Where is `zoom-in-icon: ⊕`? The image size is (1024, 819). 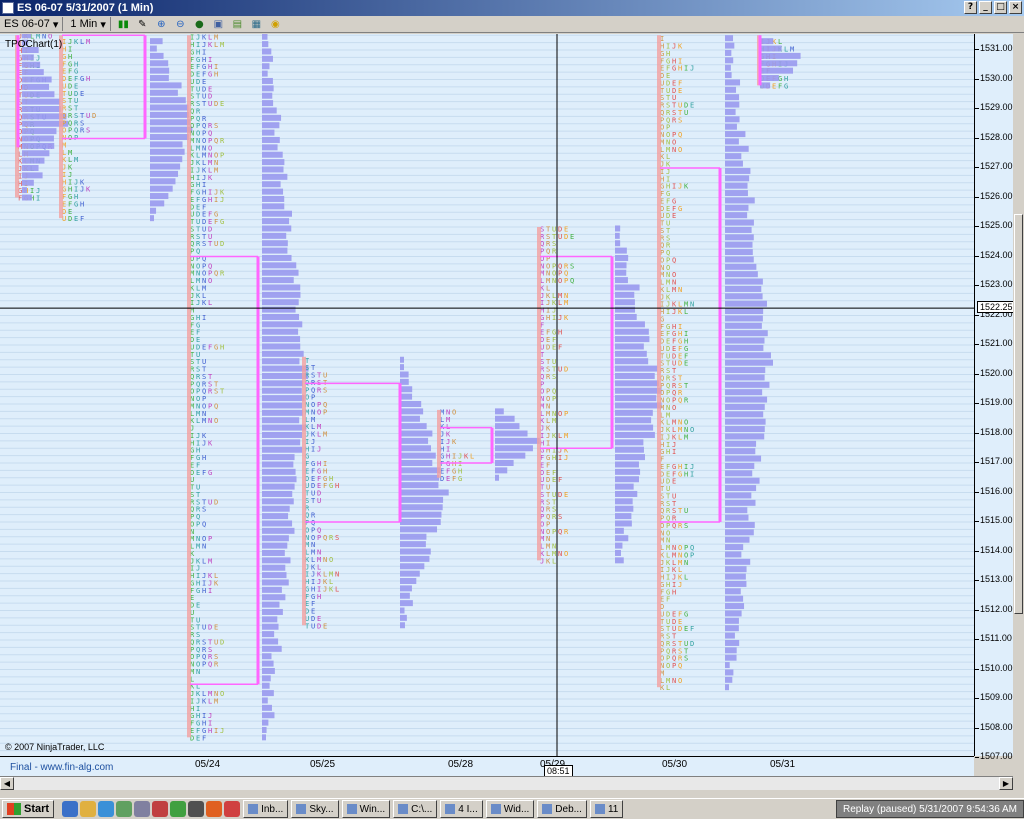 zoom-in-icon: ⊕ is located at coordinates (161, 24).